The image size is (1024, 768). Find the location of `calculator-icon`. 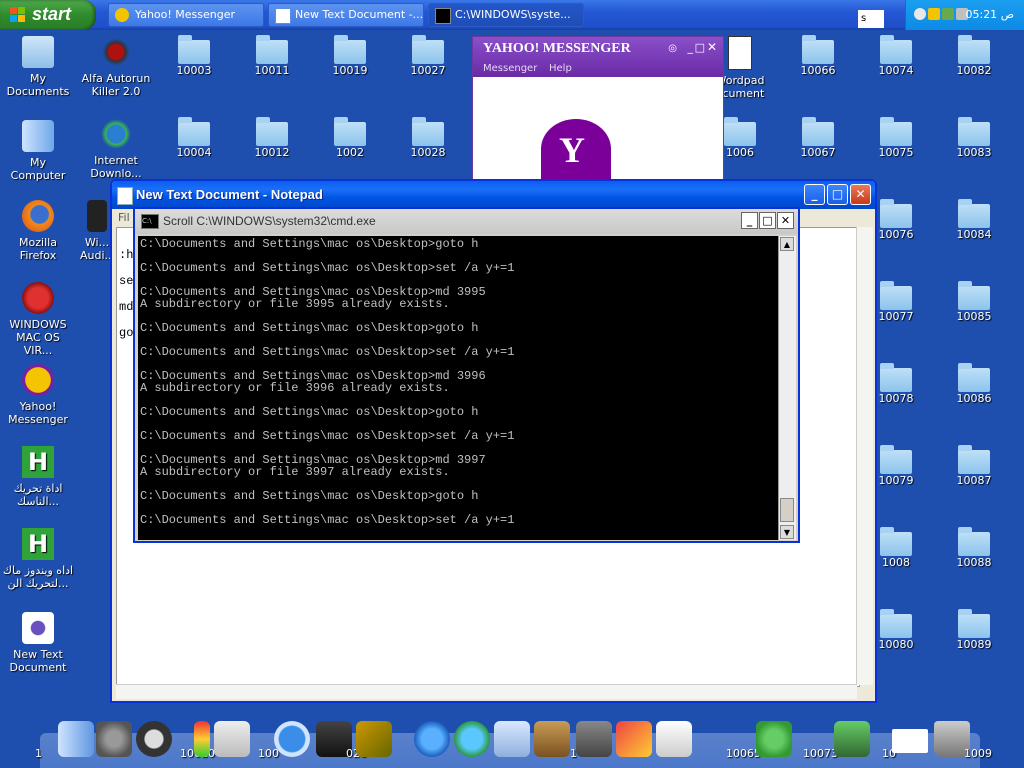

calculator-icon is located at coordinates (594, 739).